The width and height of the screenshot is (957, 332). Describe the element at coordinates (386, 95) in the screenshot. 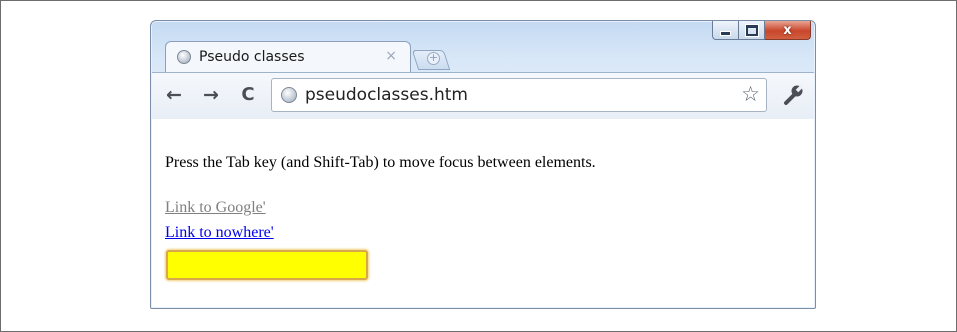

I see `address-text: pseudoclasses.htm` at that location.